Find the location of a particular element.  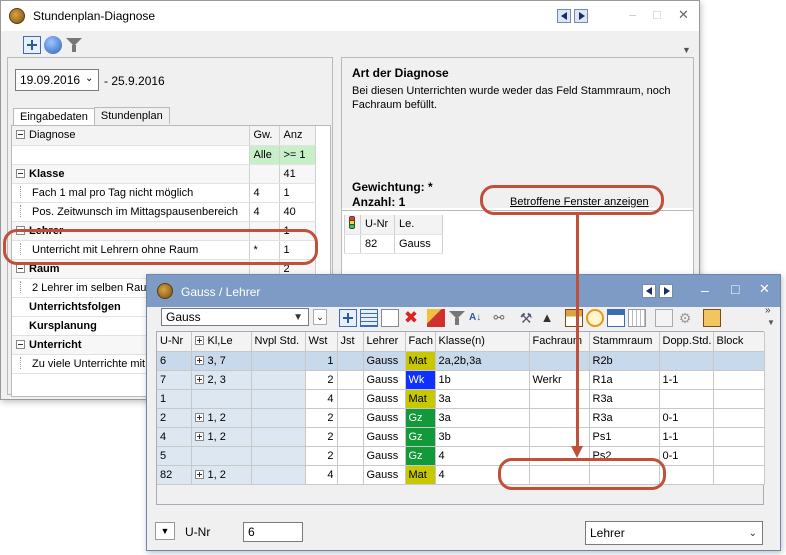

teacher-selector: Gauss ▼ is located at coordinates (235, 317).